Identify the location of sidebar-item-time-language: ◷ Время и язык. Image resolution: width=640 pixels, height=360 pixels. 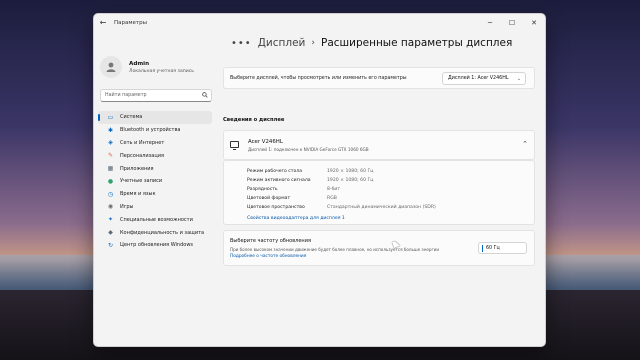
(155, 194).